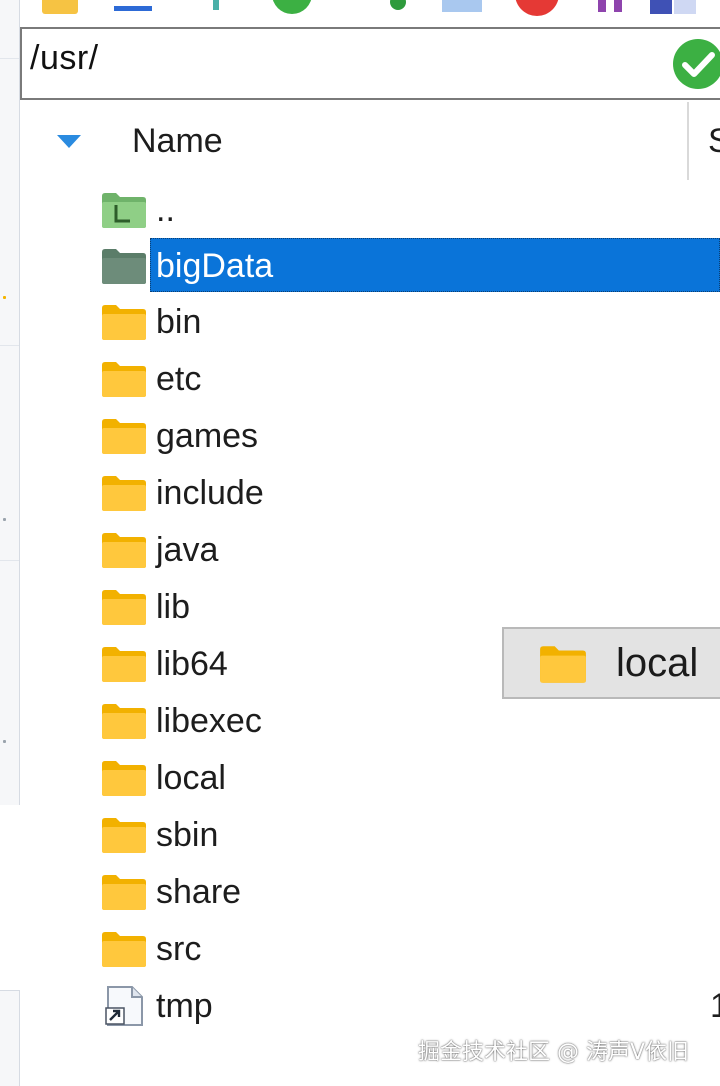  I want to click on file-name: src, so click(179, 949).